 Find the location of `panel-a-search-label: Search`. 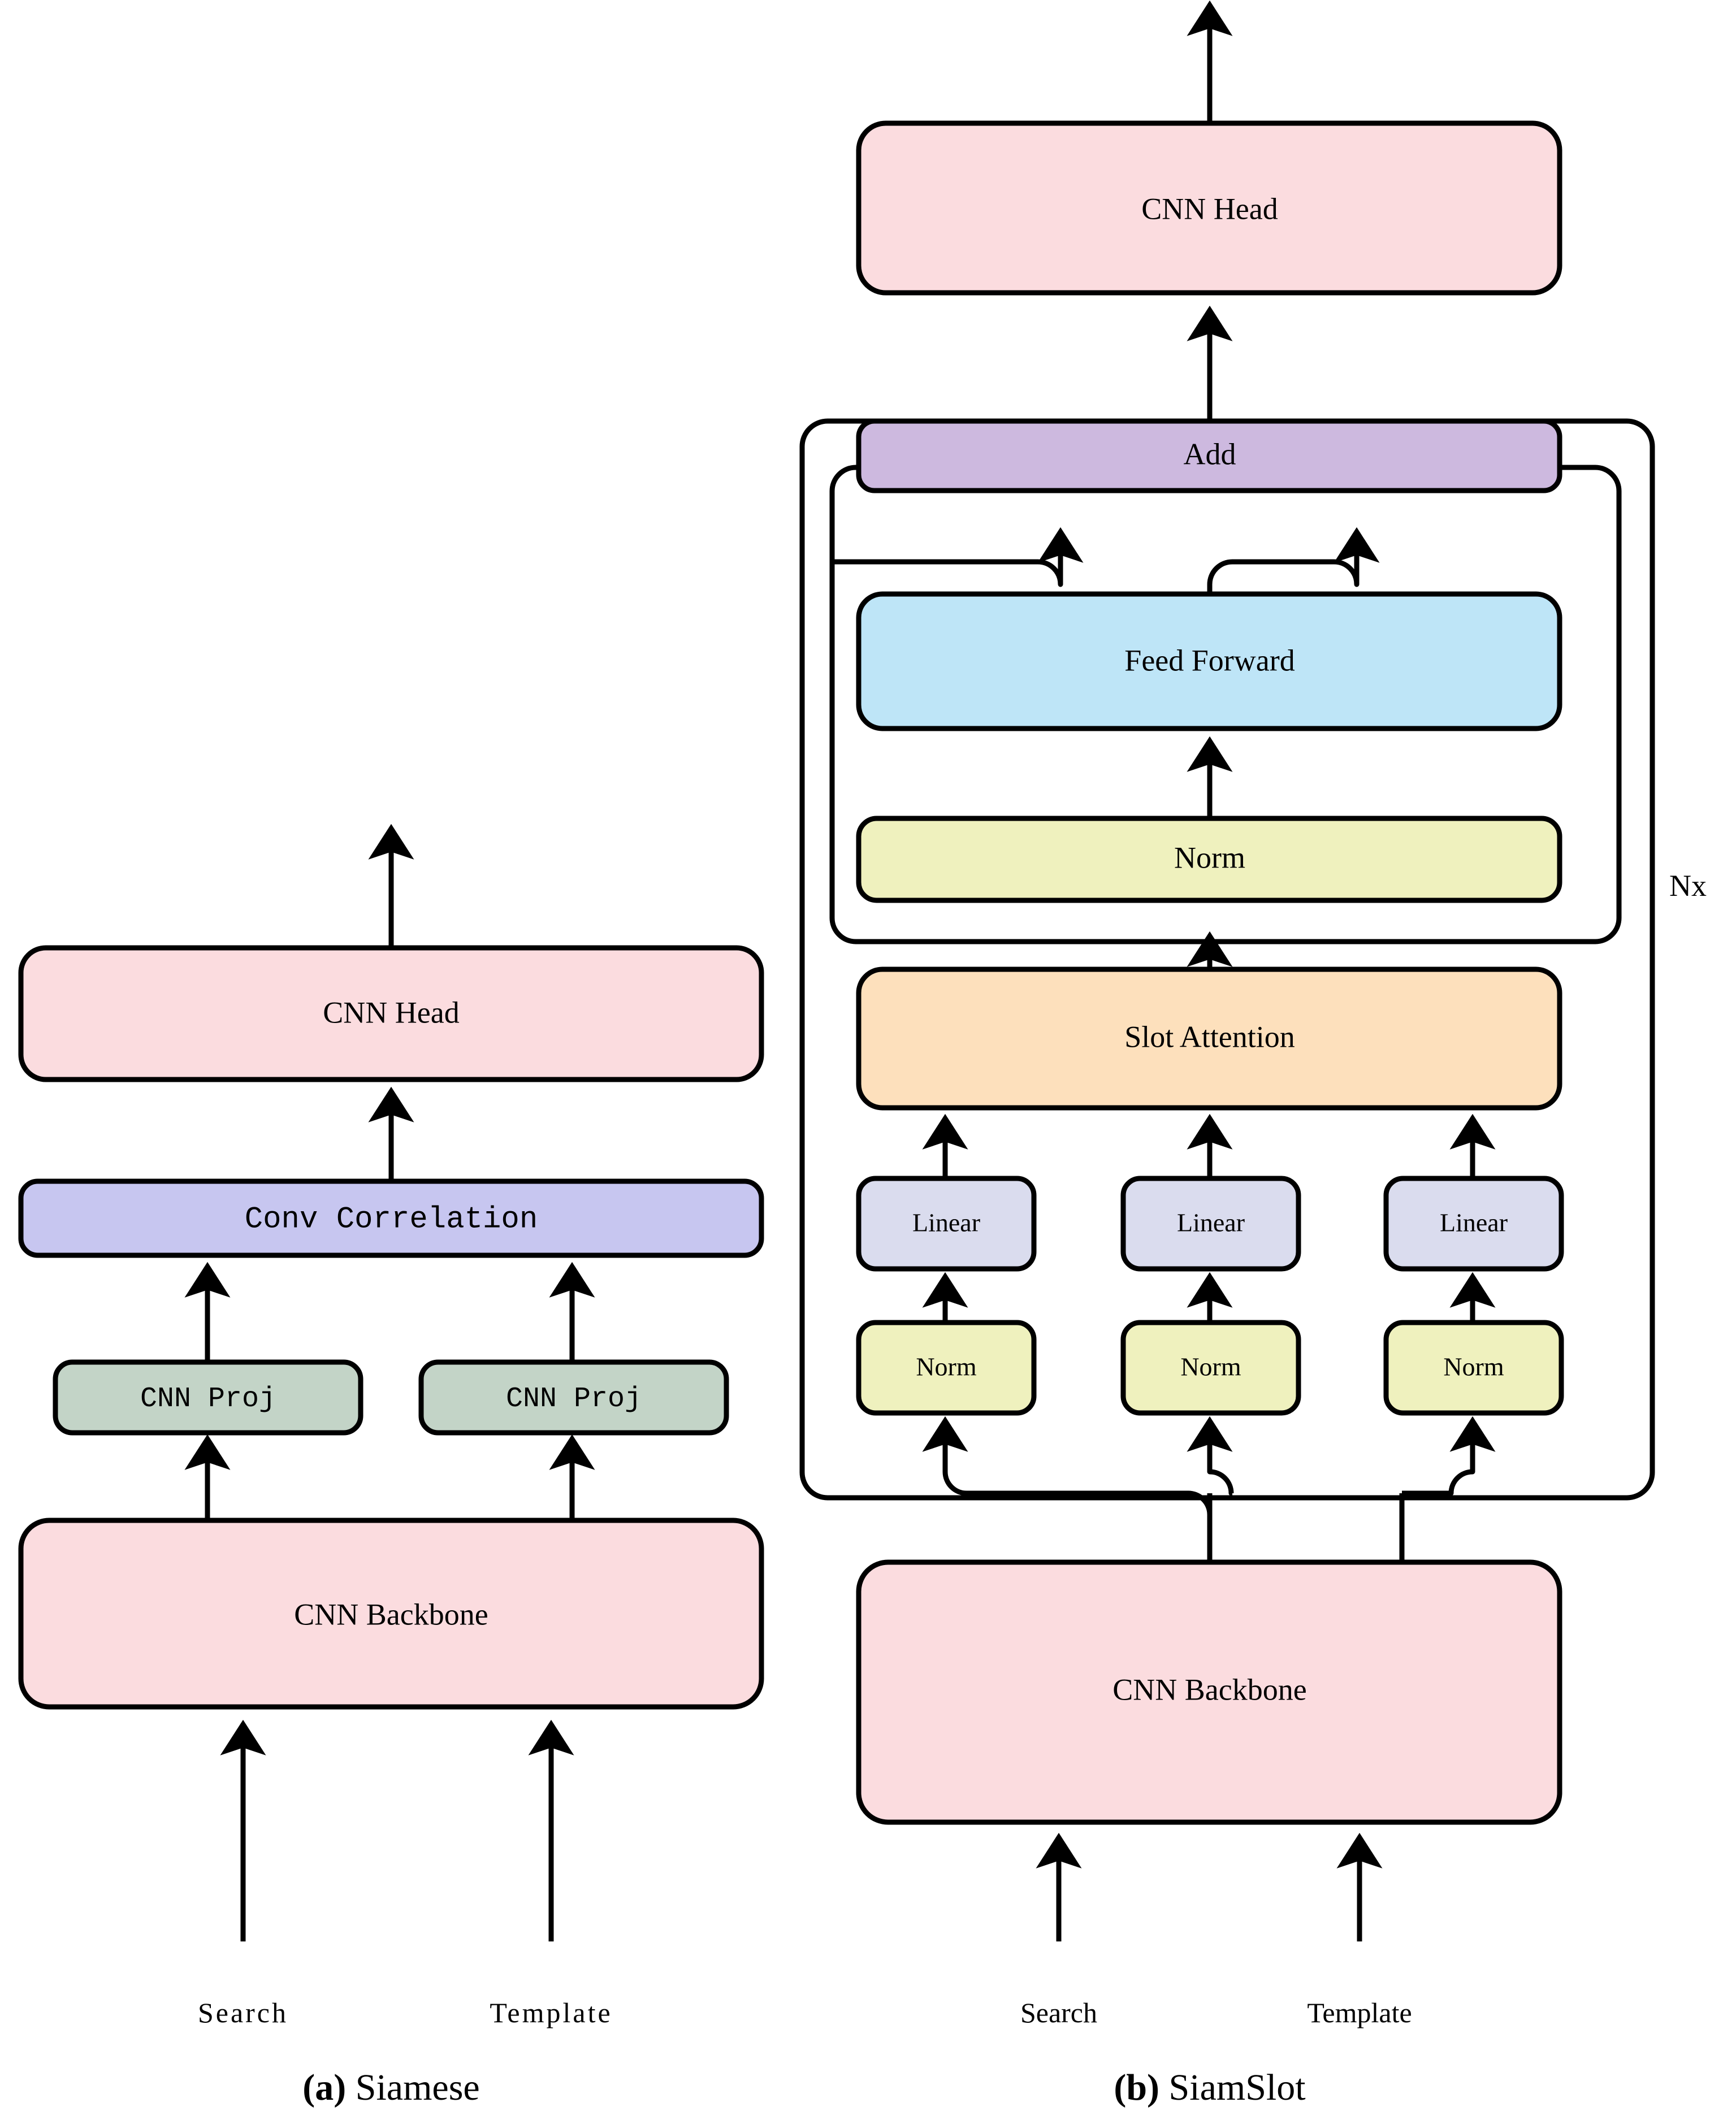

panel-a-search-label: Search is located at coordinates (243, 2012).